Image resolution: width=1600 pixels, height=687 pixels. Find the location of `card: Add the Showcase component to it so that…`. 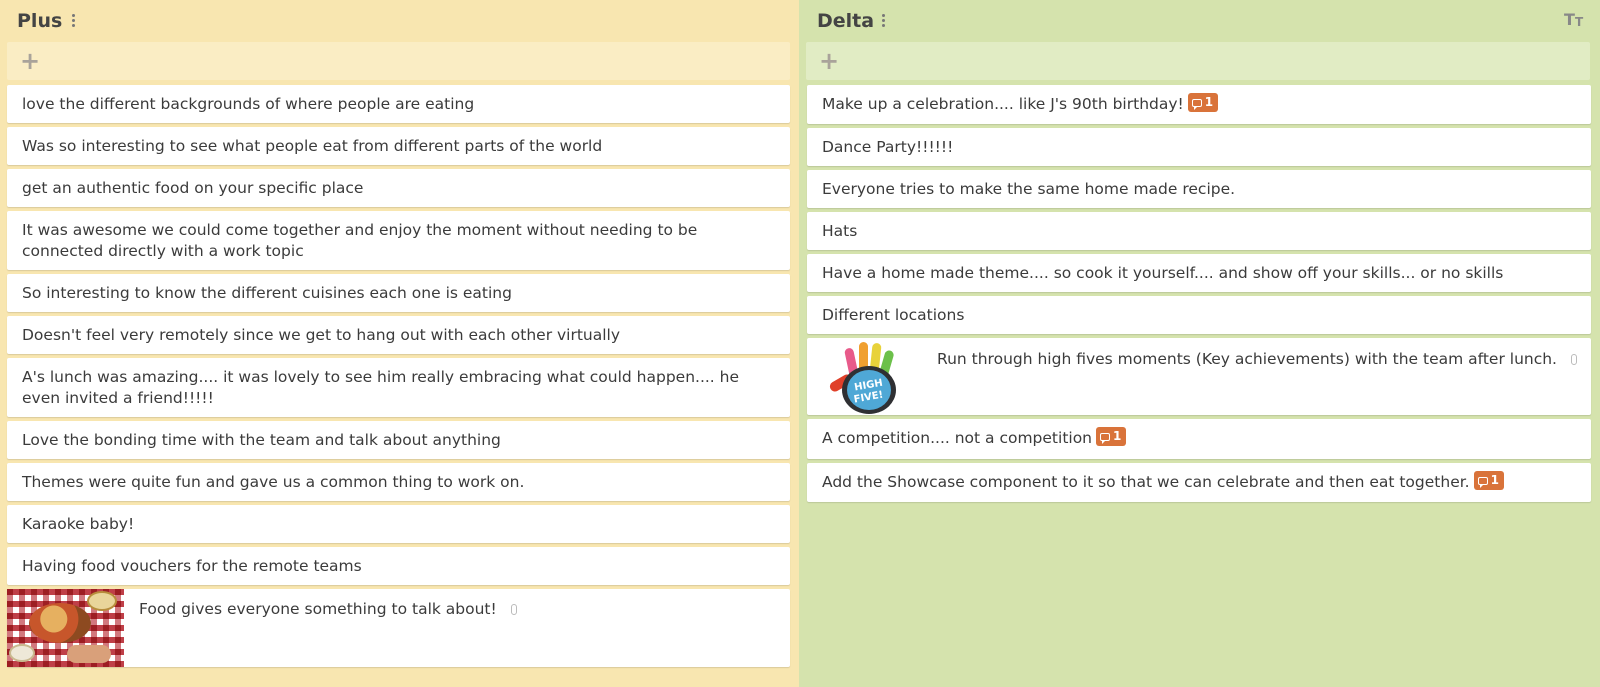

card: Add the Showcase component to it so that… is located at coordinates (1199, 482).